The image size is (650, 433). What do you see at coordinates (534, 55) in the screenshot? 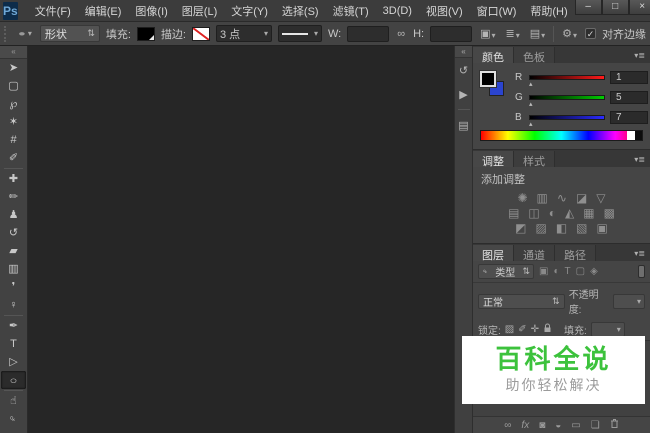
I see `tab-swatches: 色板` at bounding box center [534, 55].